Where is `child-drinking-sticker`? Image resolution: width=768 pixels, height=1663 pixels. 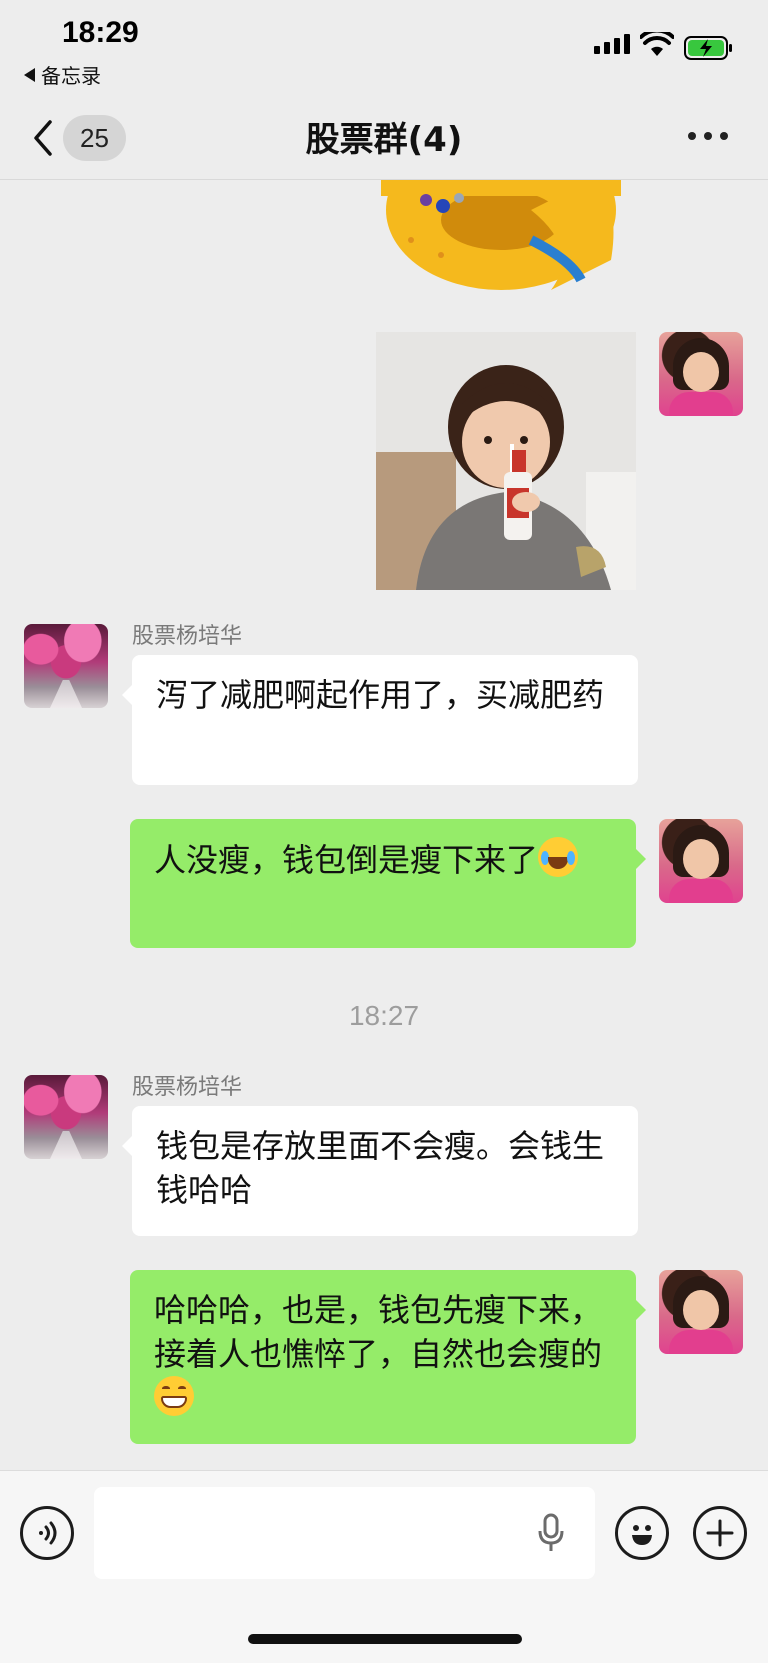 child-drinking-sticker is located at coordinates (506, 461).